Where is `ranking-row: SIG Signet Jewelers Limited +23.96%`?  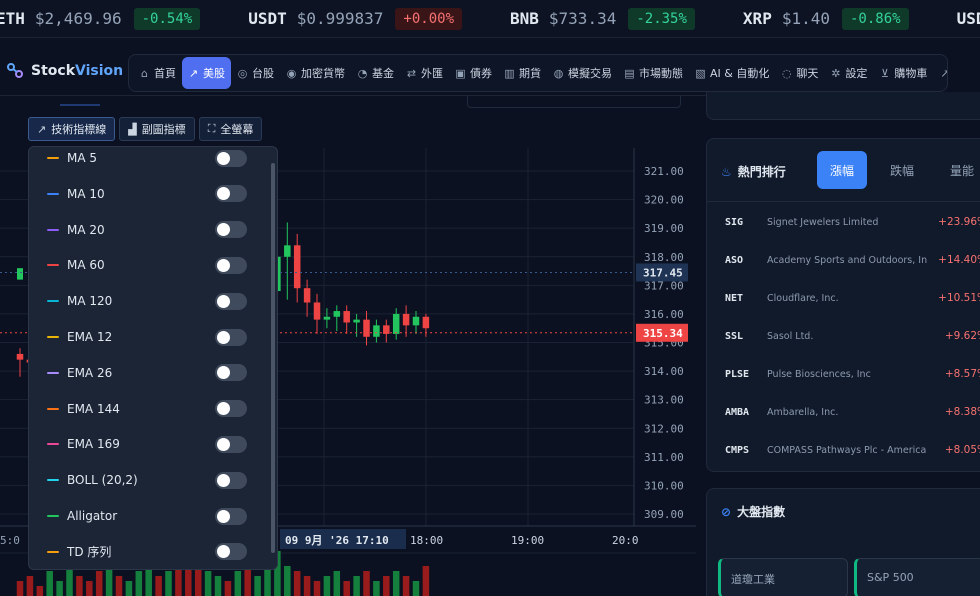
ranking-row: SIG Signet Jewelers Limited +23.96% is located at coordinates (843, 222).